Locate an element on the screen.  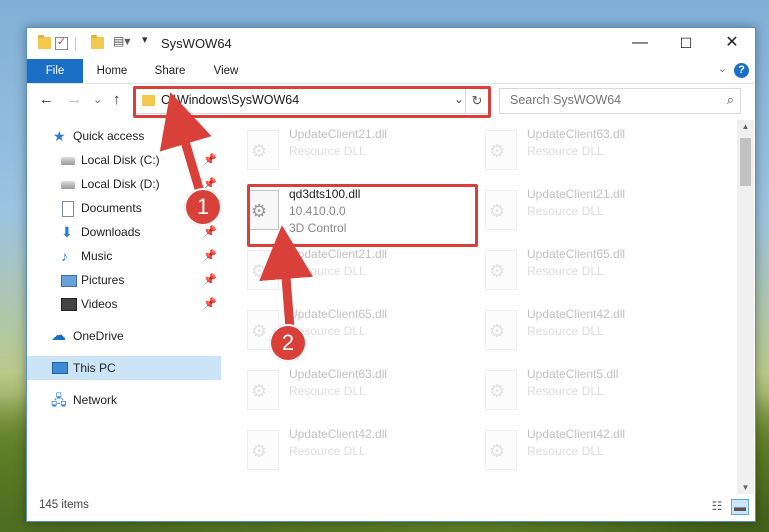
tiles-view-icon: ▬ is located at coordinates (740, 507).